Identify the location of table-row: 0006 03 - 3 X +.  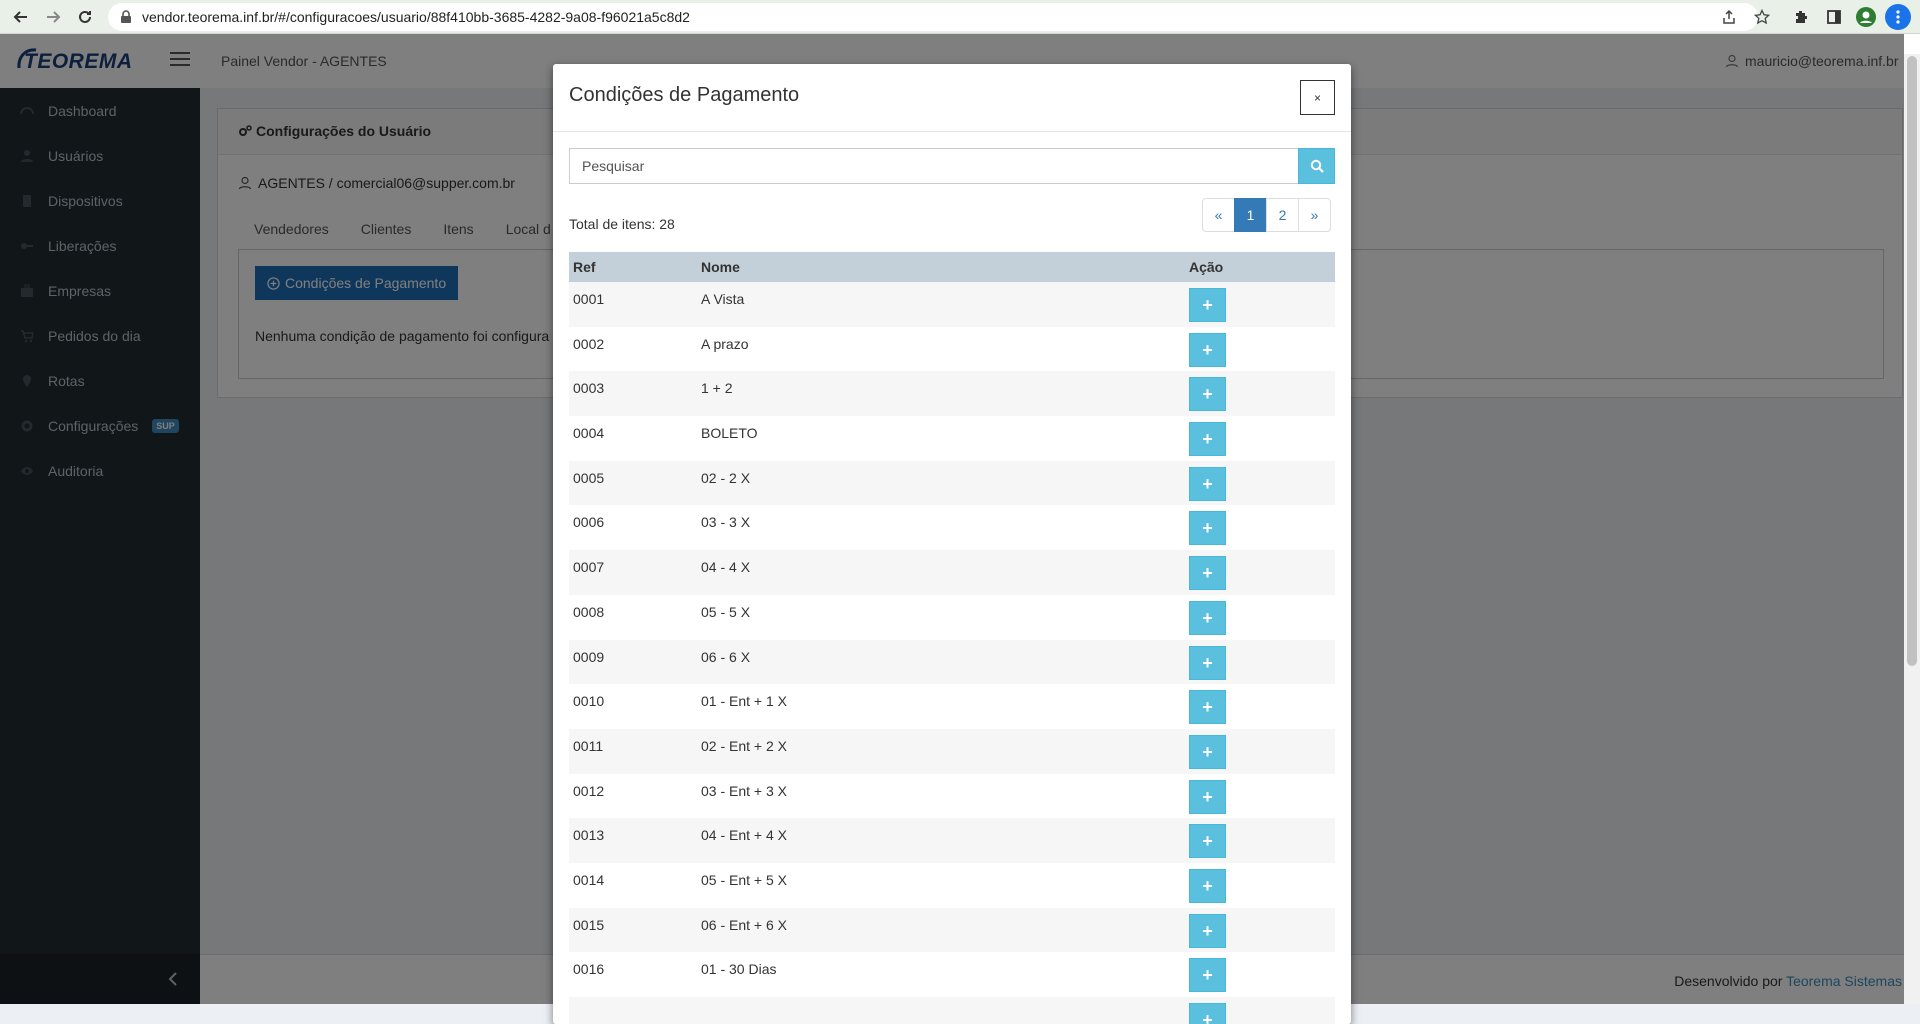
(952, 527).